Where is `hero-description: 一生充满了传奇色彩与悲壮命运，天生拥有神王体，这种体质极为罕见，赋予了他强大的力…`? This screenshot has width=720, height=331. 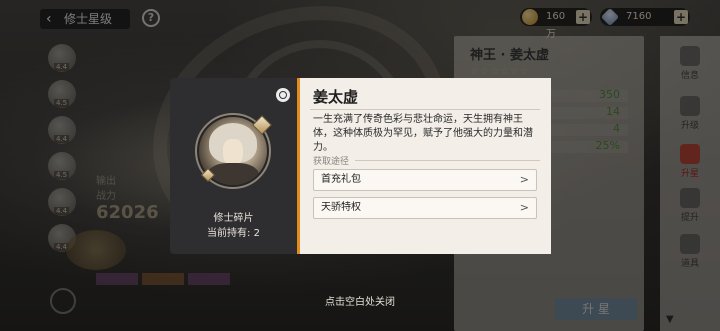 hero-description: 一生充满了传奇色彩与悲壮命运，天生拥有神王体，这种体质极为罕见，赋予了他强大的力… is located at coordinates (423, 133).